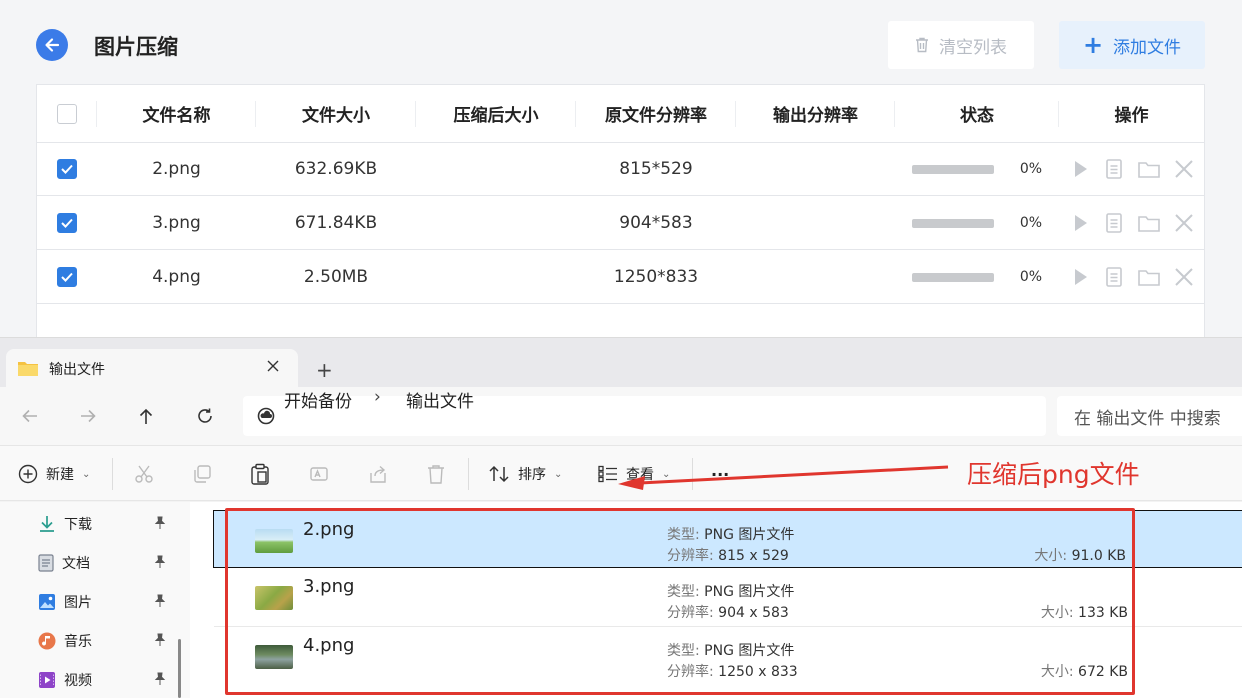 The width and height of the screenshot is (1242, 698). What do you see at coordinates (319, 474) in the screenshot?
I see `rename-icon` at bounding box center [319, 474].